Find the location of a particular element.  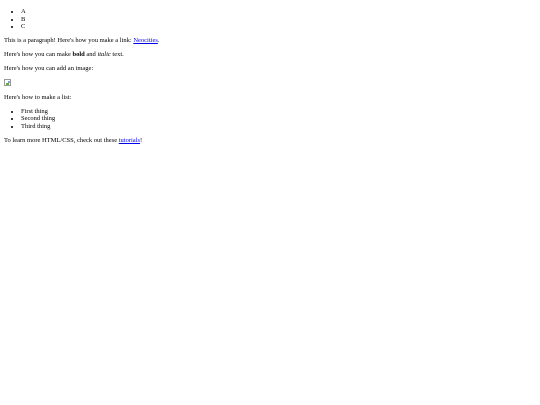

list-item: B is located at coordinates (278, 20).